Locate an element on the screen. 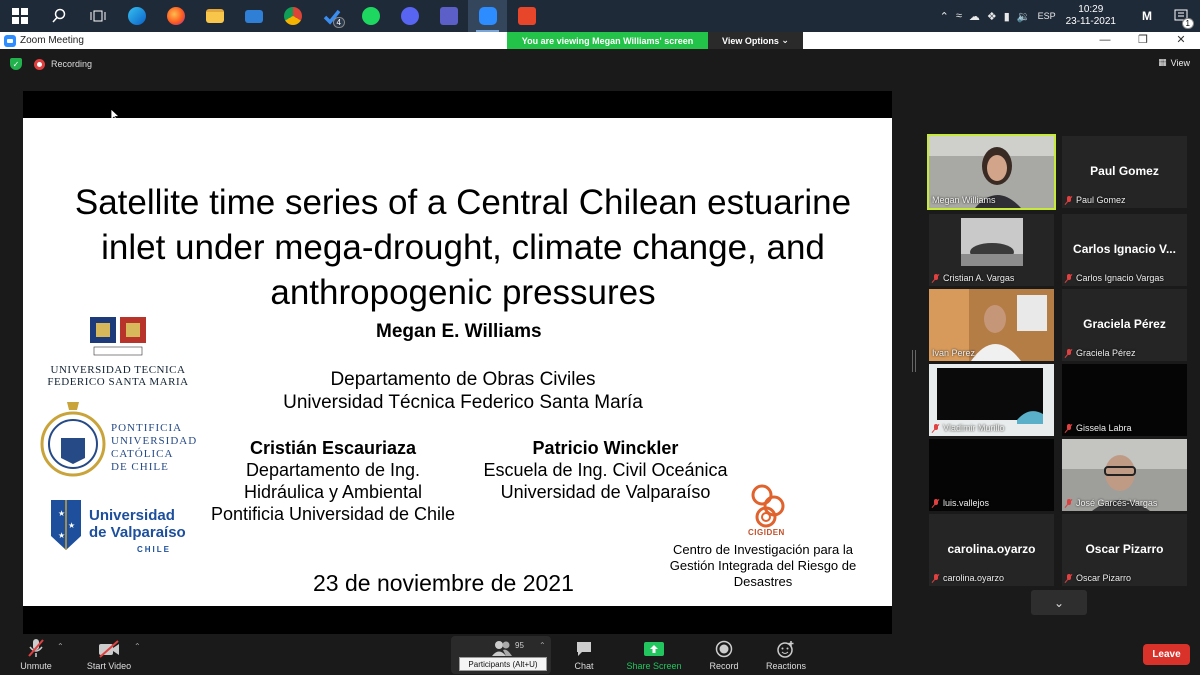  participant-name: Carlos Ignacio Vargas is located at coordinates (1120, 278).